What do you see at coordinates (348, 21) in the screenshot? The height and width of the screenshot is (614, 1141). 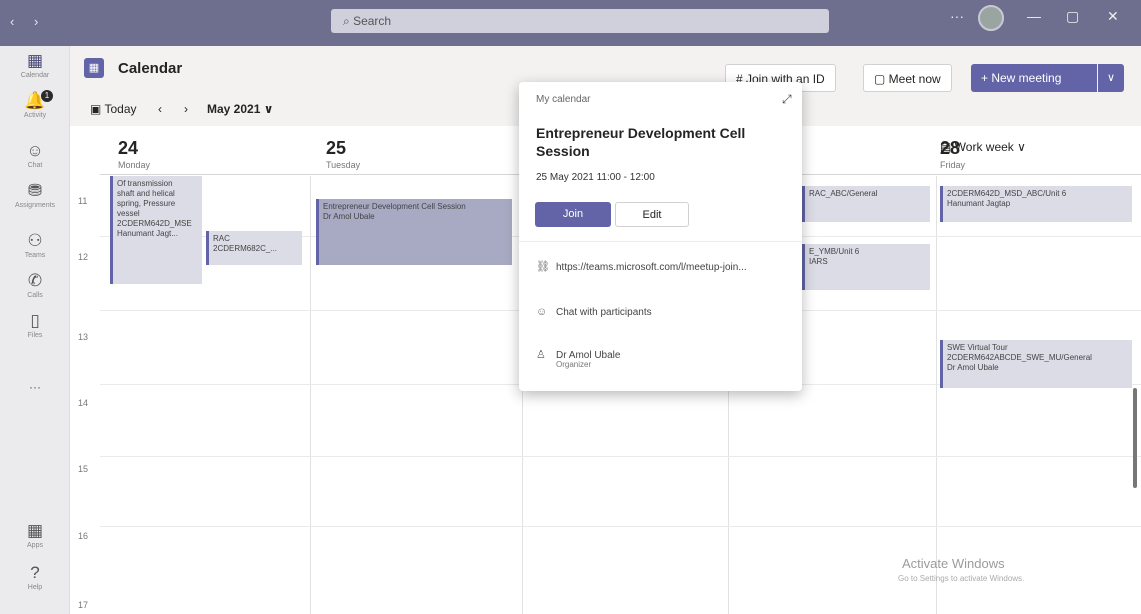 I see `search-icon: ⌕` at bounding box center [348, 21].